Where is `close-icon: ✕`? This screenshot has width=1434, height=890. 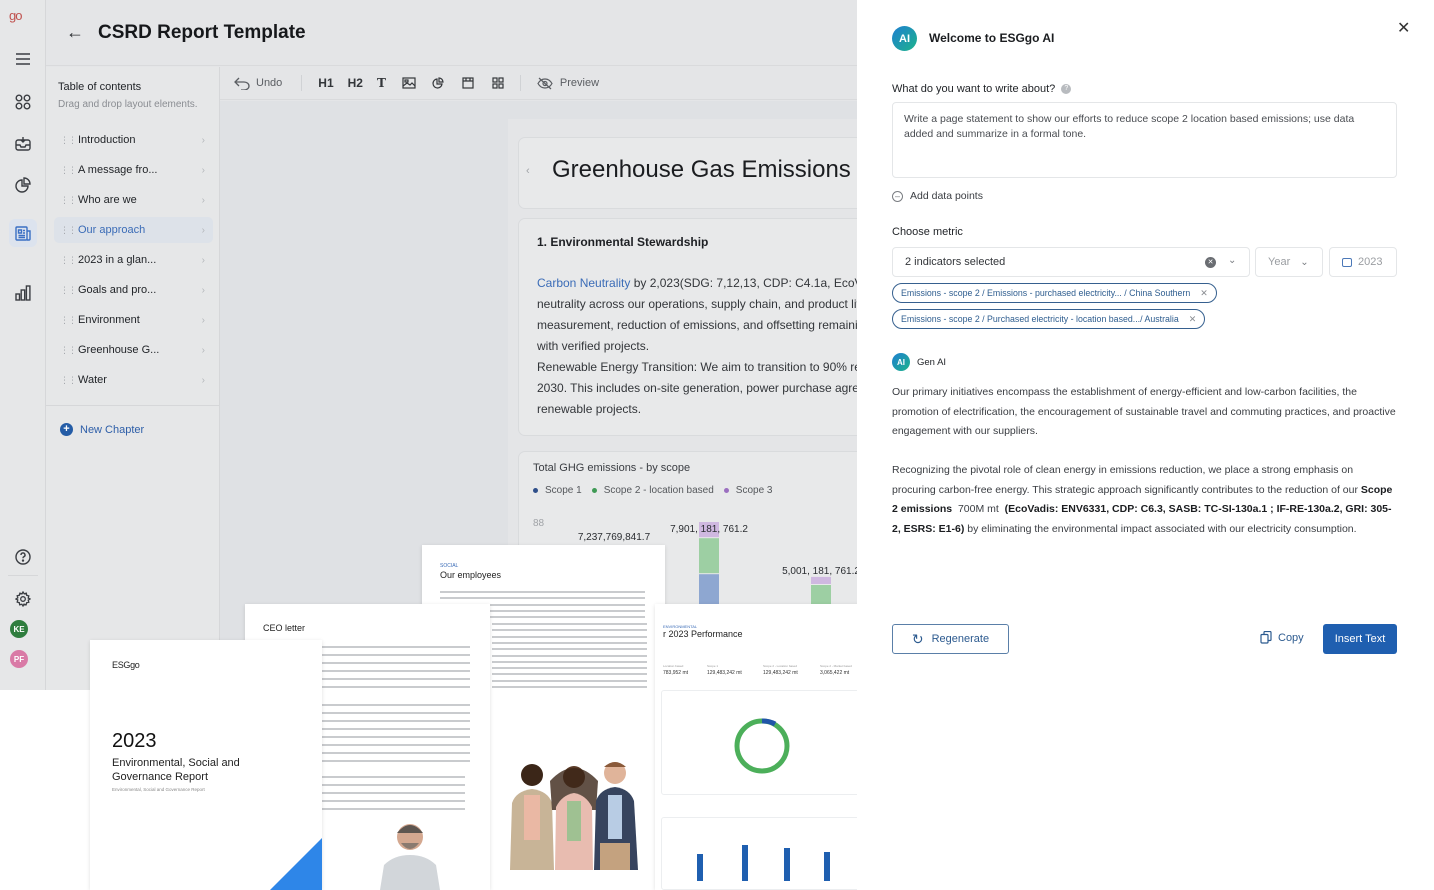 close-icon: ✕ is located at coordinates (1403, 28).